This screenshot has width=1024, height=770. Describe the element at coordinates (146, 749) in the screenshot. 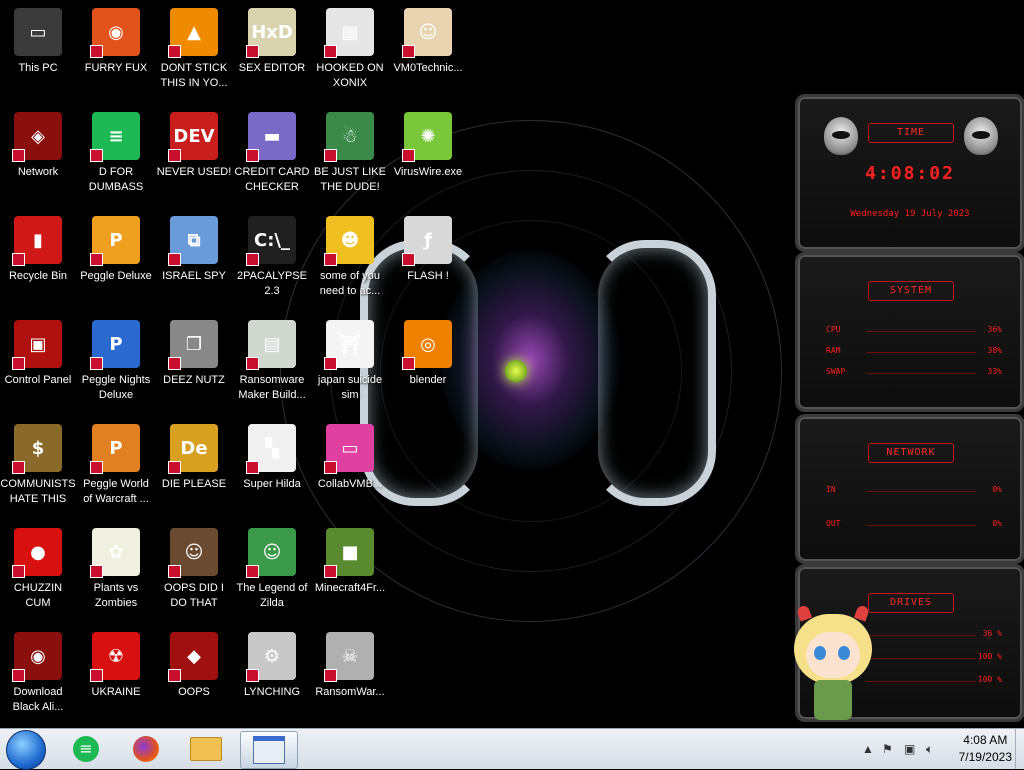

I see `firefox-taskbar-button` at that location.